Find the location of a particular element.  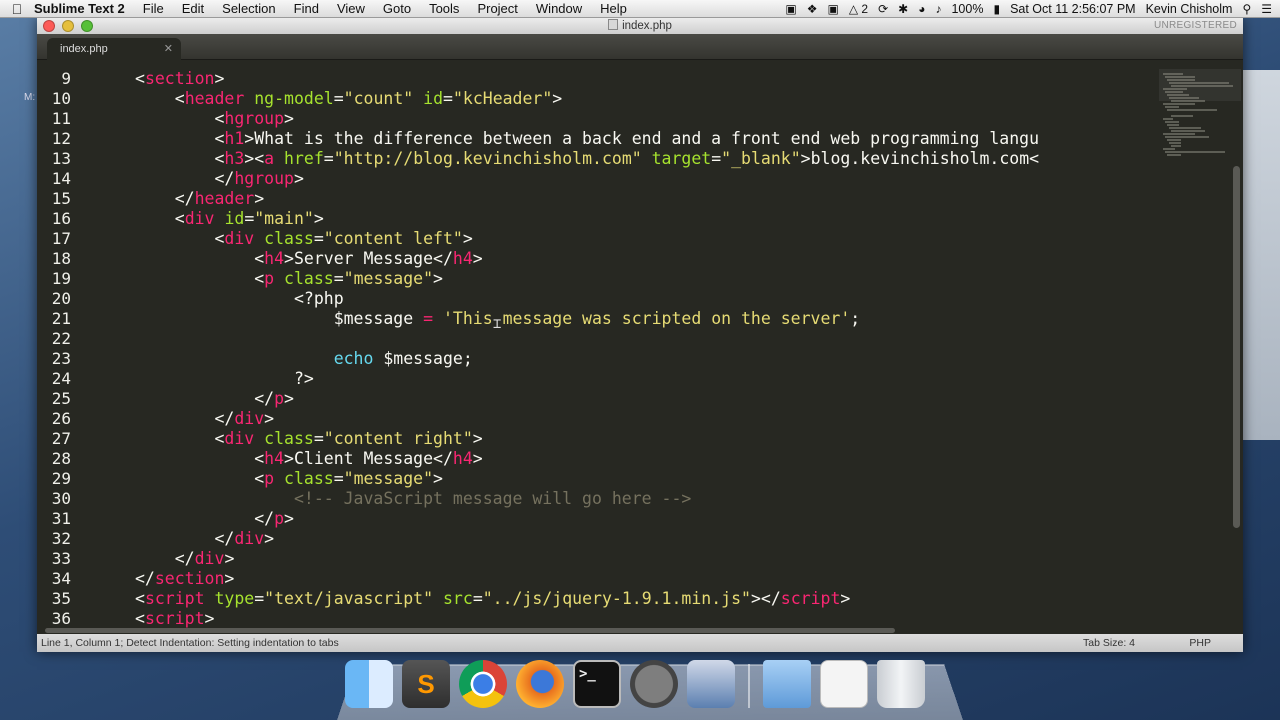

line-number: 23 is located at coordinates (61, 358).